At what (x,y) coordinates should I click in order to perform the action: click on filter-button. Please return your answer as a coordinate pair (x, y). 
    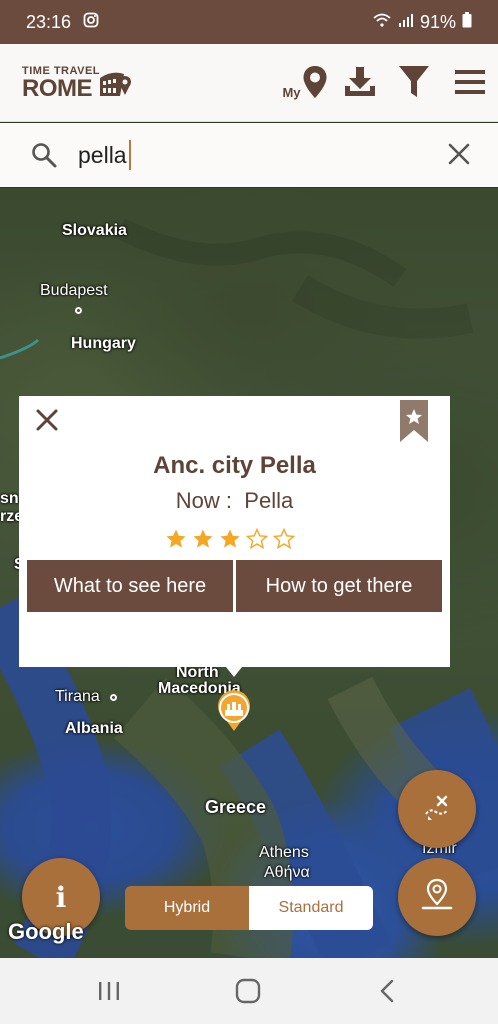
    Looking at the image, I should click on (414, 84).